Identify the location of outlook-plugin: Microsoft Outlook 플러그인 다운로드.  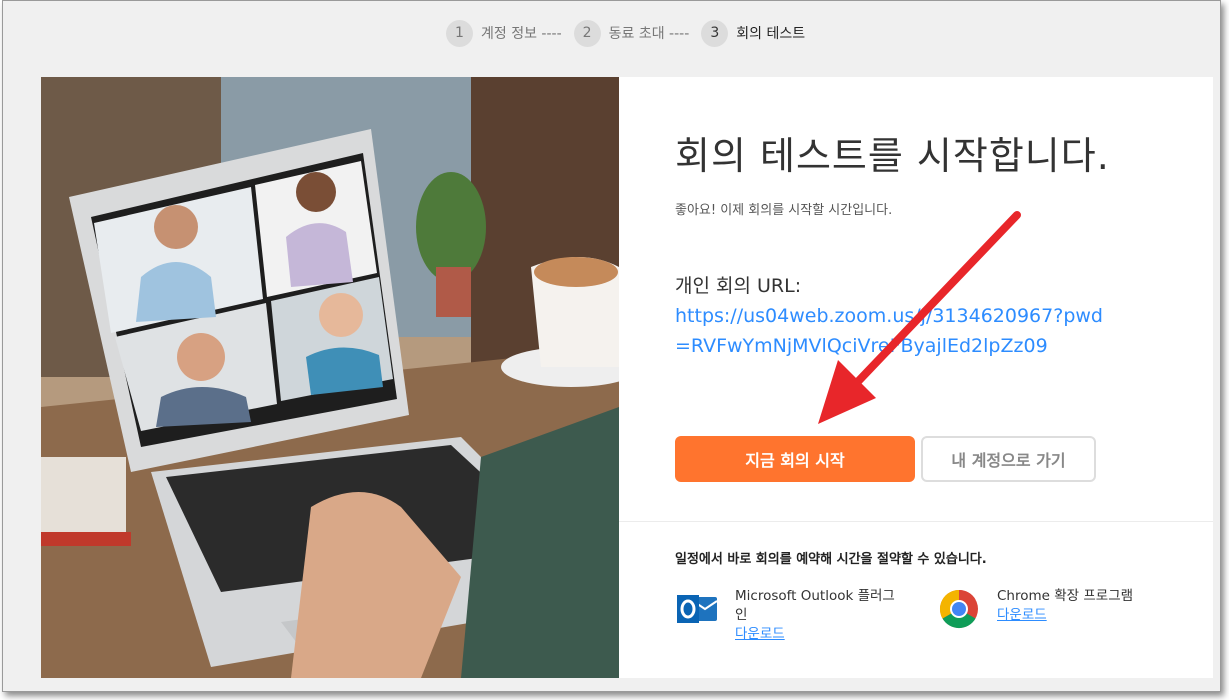
(787, 615).